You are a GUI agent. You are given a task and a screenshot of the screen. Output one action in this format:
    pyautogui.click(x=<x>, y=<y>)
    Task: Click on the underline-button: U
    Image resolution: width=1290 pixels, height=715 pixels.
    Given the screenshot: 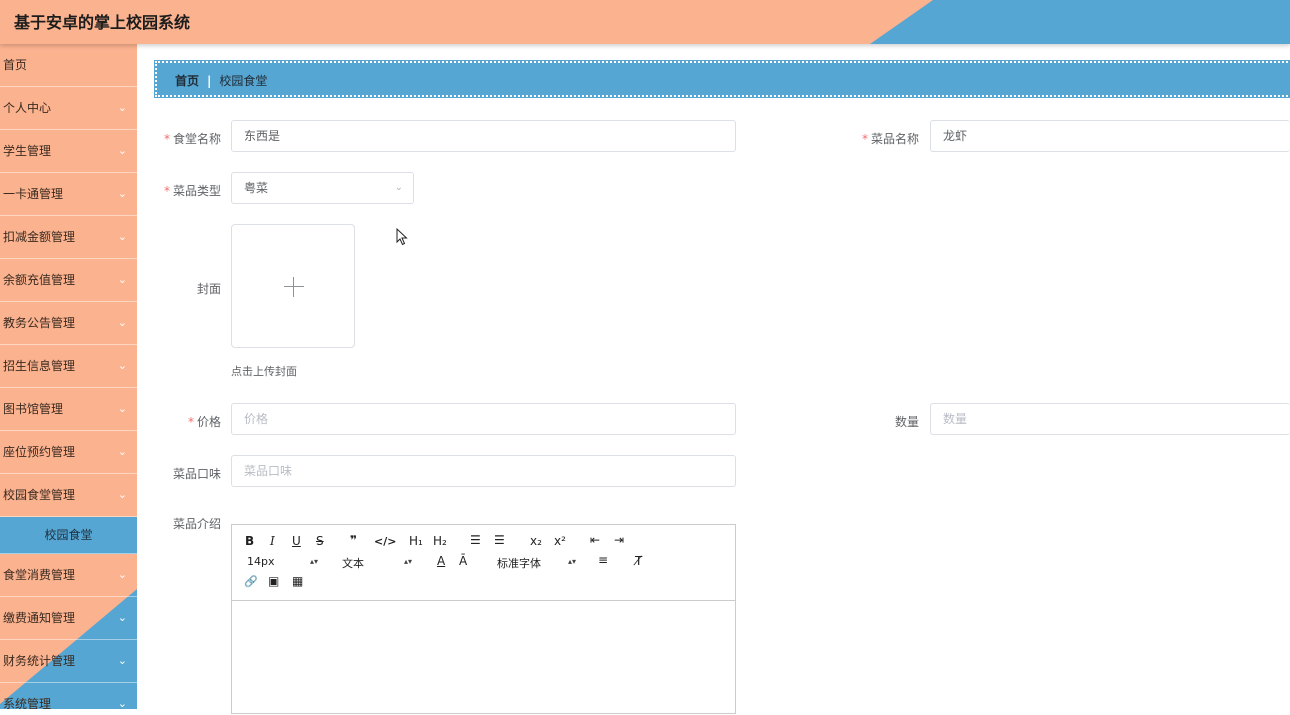 What is the action you would take?
    pyautogui.click(x=296, y=541)
    